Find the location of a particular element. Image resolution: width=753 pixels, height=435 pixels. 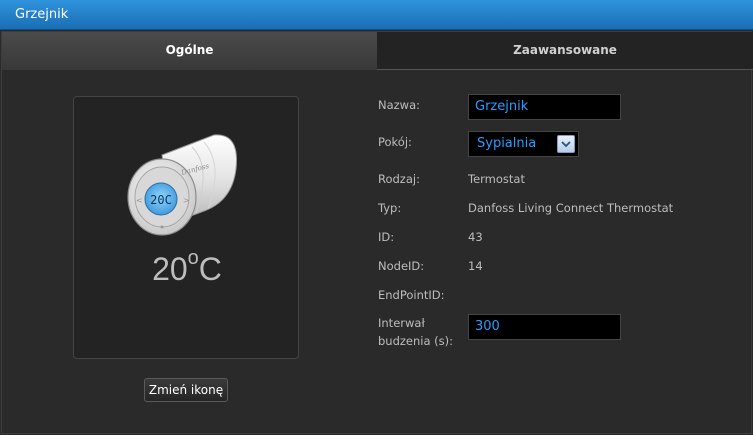

wake-interval-label-line2: budzenia (s): is located at coordinates (416, 341).